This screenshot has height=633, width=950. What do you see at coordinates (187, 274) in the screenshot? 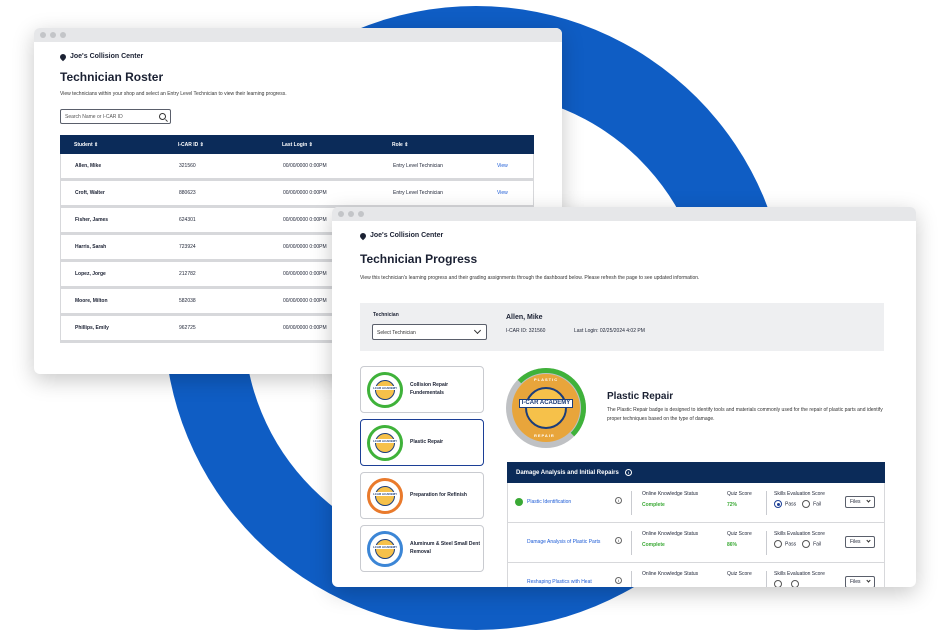
I see `student-id: 212782` at bounding box center [187, 274].